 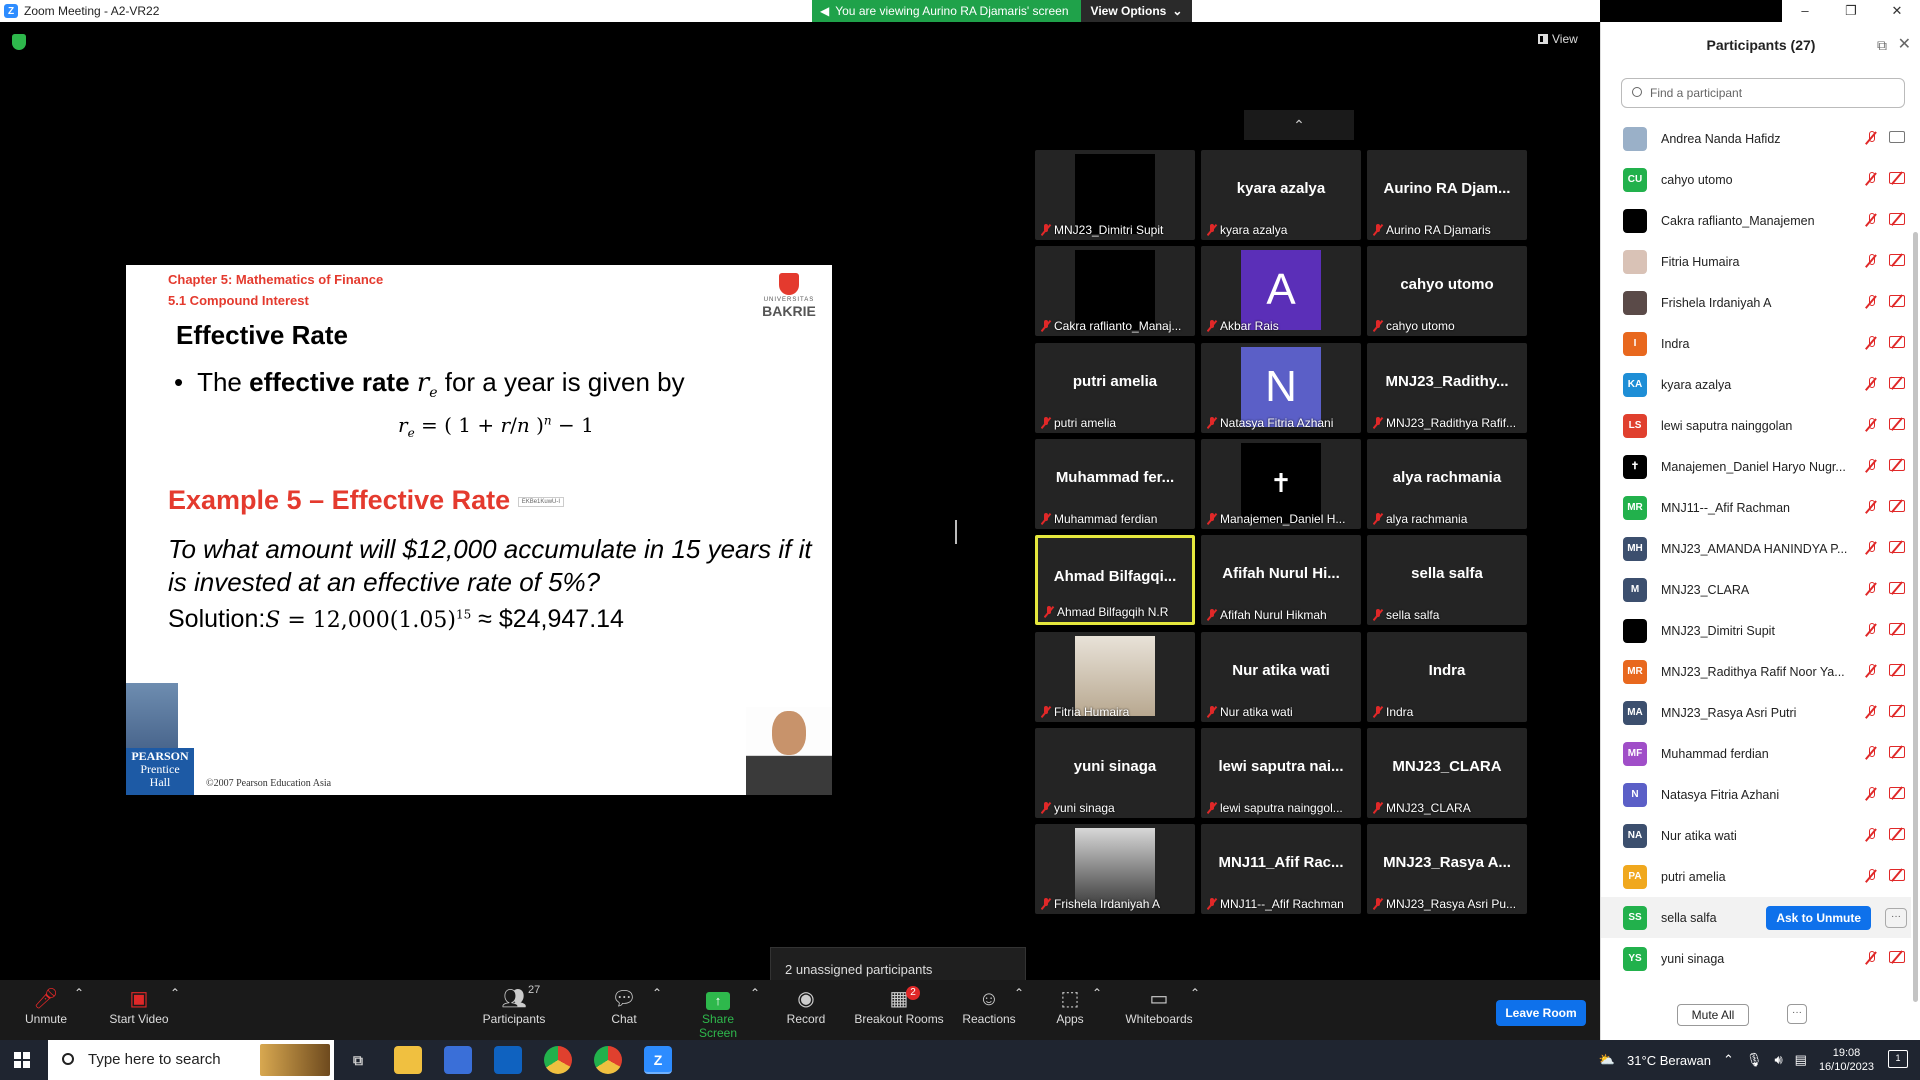 What do you see at coordinates (1728, 1060) in the screenshot?
I see `tray-overflow-icon: ⌃` at bounding box center [1728, 1060].